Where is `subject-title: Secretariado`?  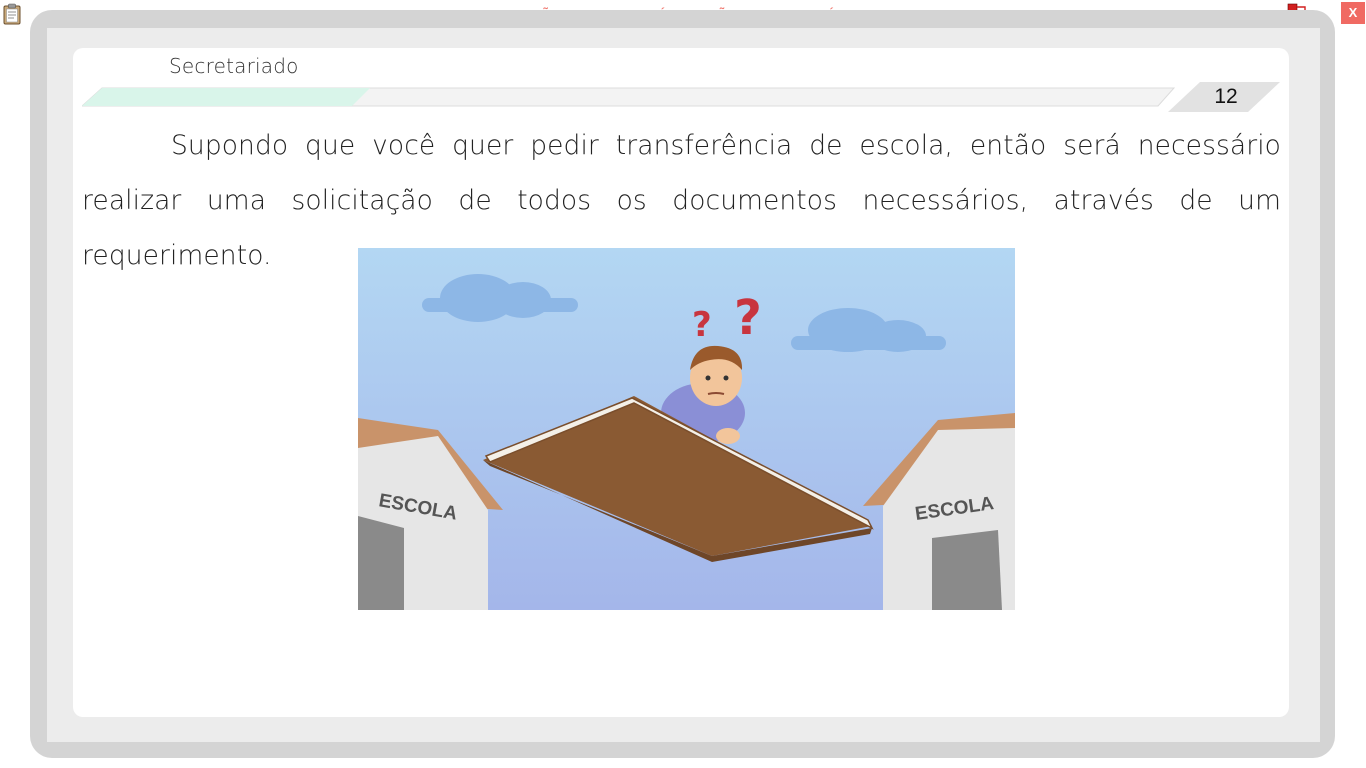 subject-title: Secretariado is located at coordinates (234, 66).